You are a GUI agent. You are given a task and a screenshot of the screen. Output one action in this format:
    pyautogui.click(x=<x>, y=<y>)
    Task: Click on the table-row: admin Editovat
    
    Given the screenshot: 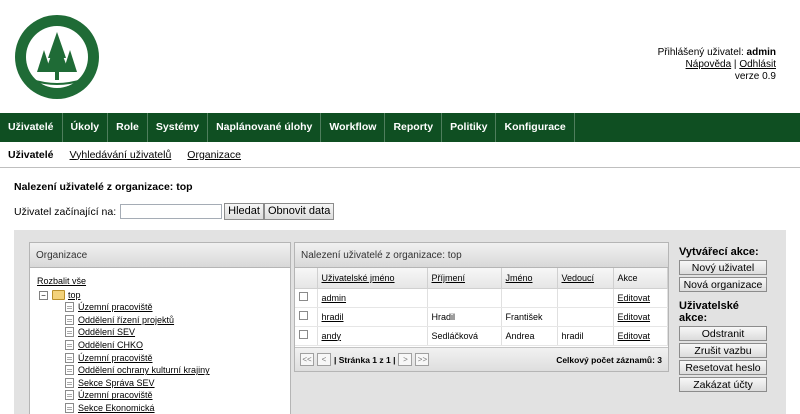 What is the action you would take?
    pyautogui.click(x=481, y=298)
    